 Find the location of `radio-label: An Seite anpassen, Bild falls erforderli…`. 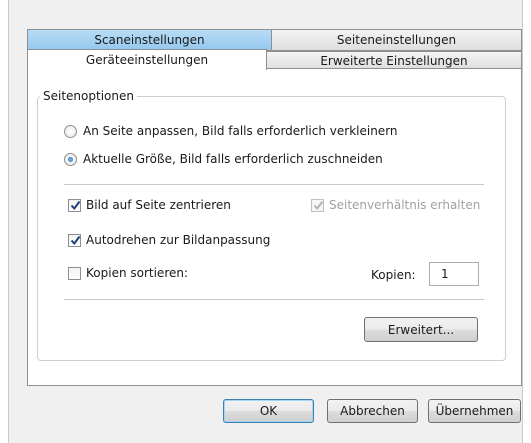

radio-label: An Seite anpassen, Bild falls erforderli… is located at coordinates (240, 131).